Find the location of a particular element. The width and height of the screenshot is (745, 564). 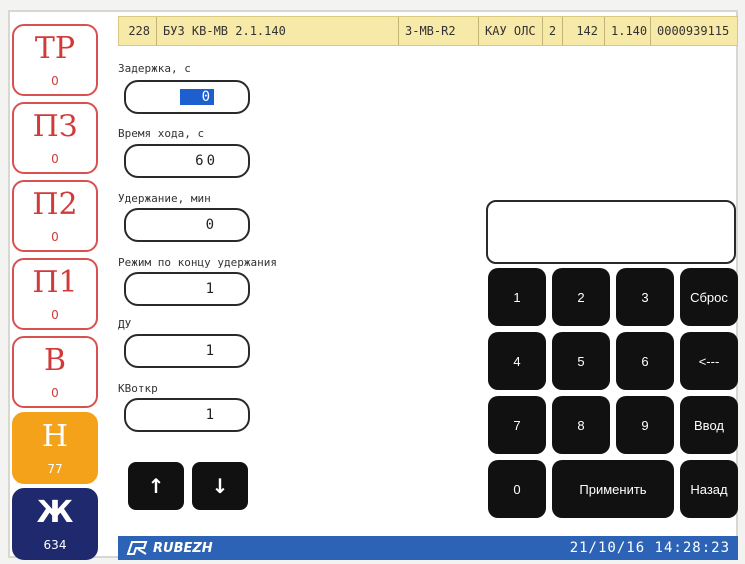

status-tile-v: В 0 is located at coordinates (55, 372).